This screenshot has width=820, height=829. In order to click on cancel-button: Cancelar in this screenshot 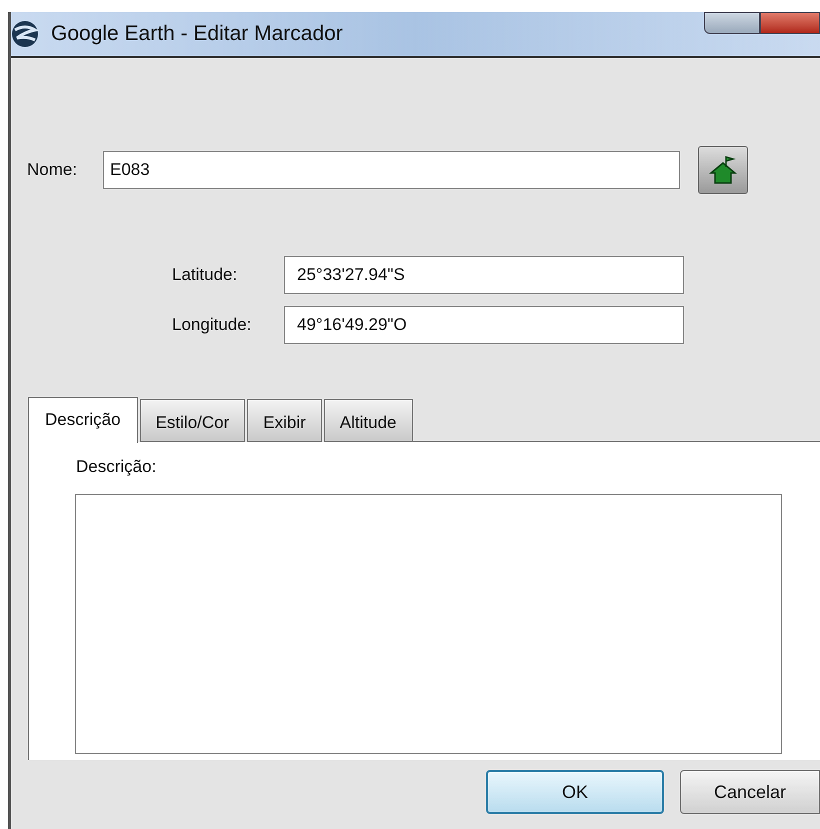, I will do `click(750, 792)`.